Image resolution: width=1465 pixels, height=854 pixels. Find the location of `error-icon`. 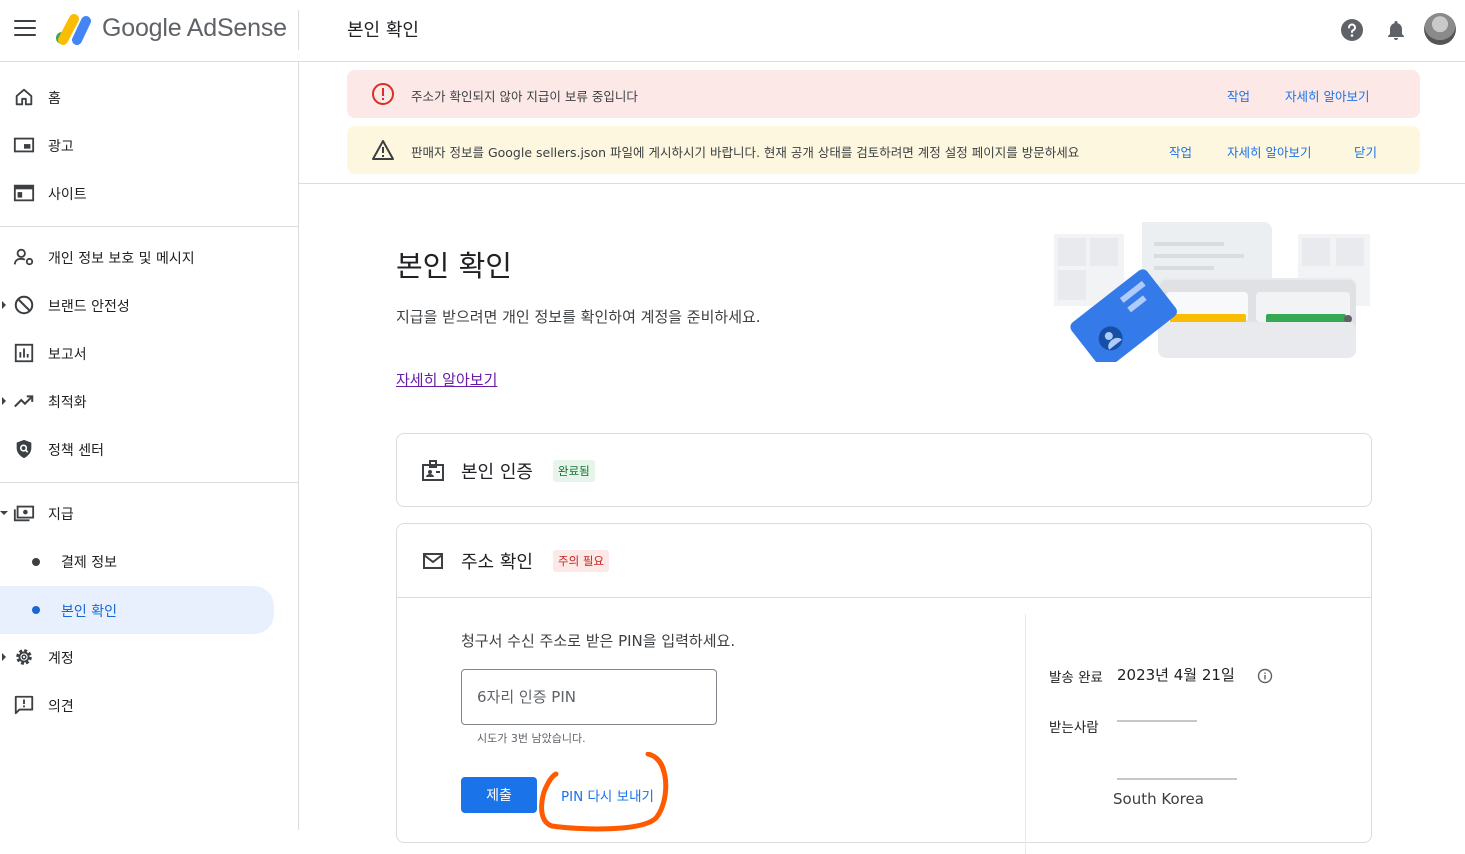

error-icon is located at coordinates (383, 94).